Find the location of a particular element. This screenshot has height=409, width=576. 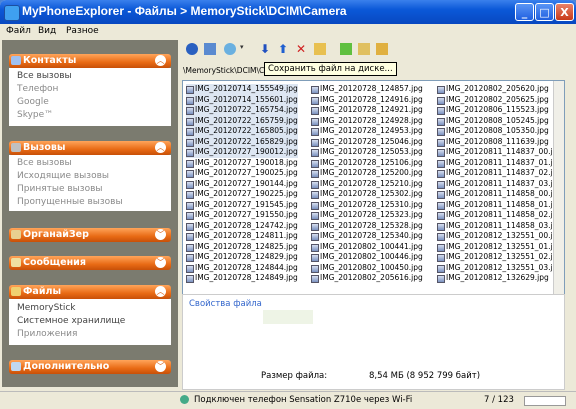

properties-title: Свойства файла is located at coordinates (225, 304).